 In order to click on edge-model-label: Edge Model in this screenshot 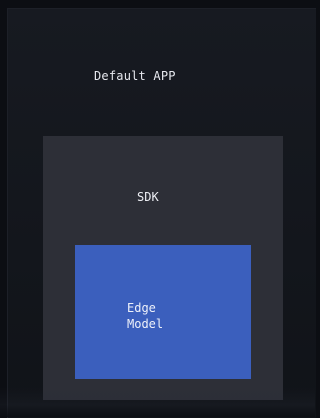, I will do `click(145, 316)`.